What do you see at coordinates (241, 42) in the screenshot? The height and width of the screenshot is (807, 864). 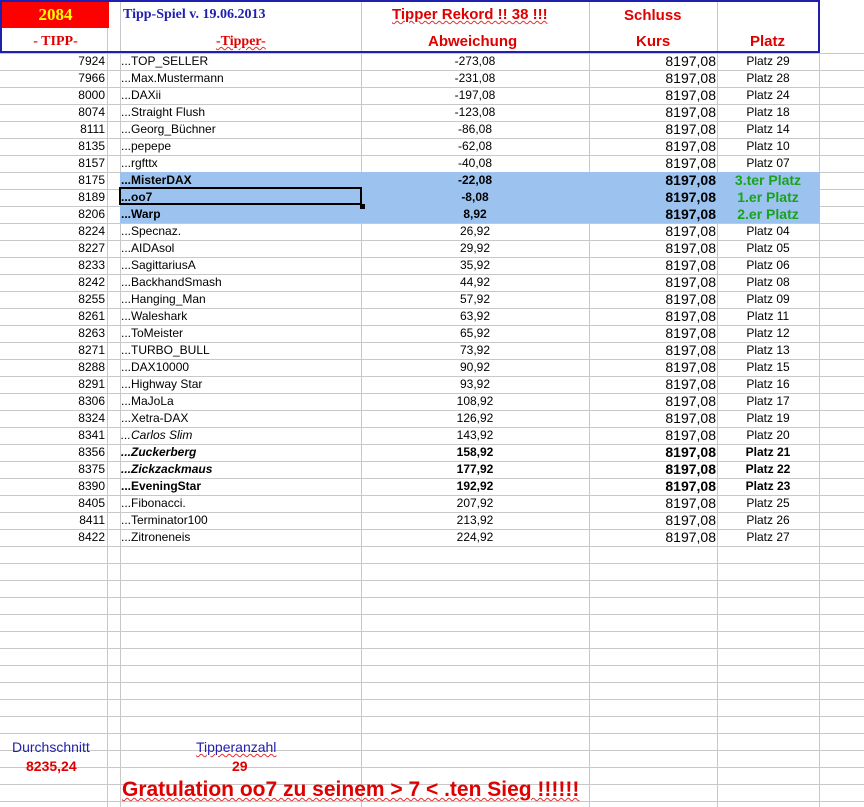 I see `tipper-column-header: -Tipper-` at bounding box center [241, 42].